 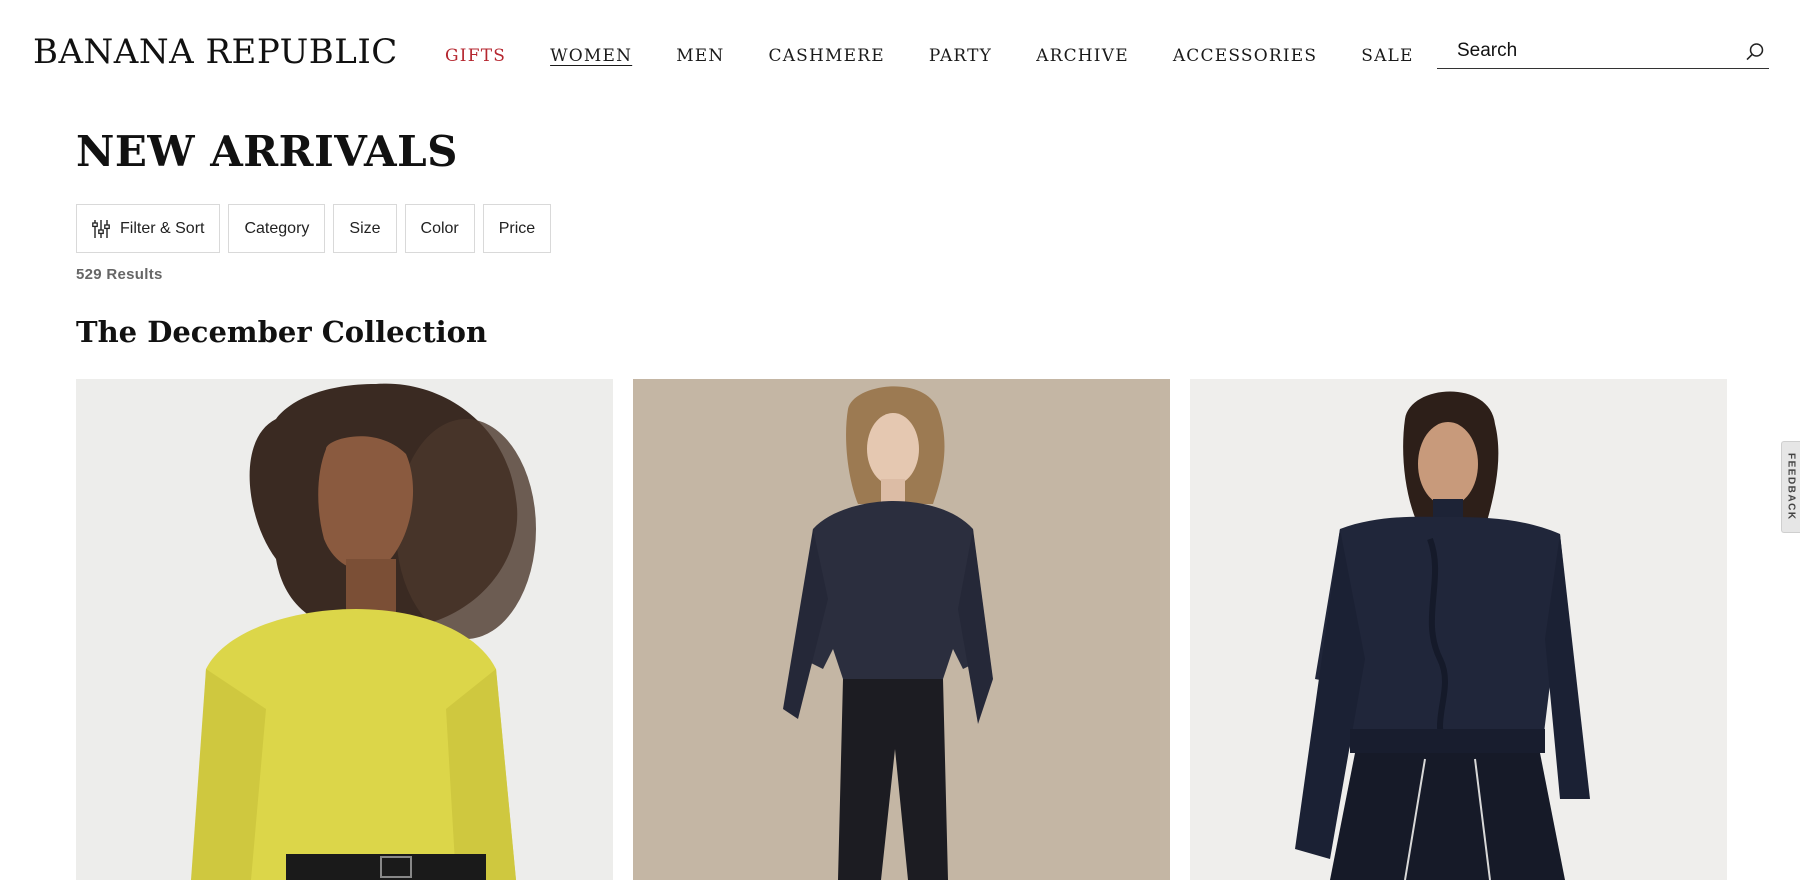 I want to click on filter-sort-button: Filter & Sort, so click(x=148, y=228).